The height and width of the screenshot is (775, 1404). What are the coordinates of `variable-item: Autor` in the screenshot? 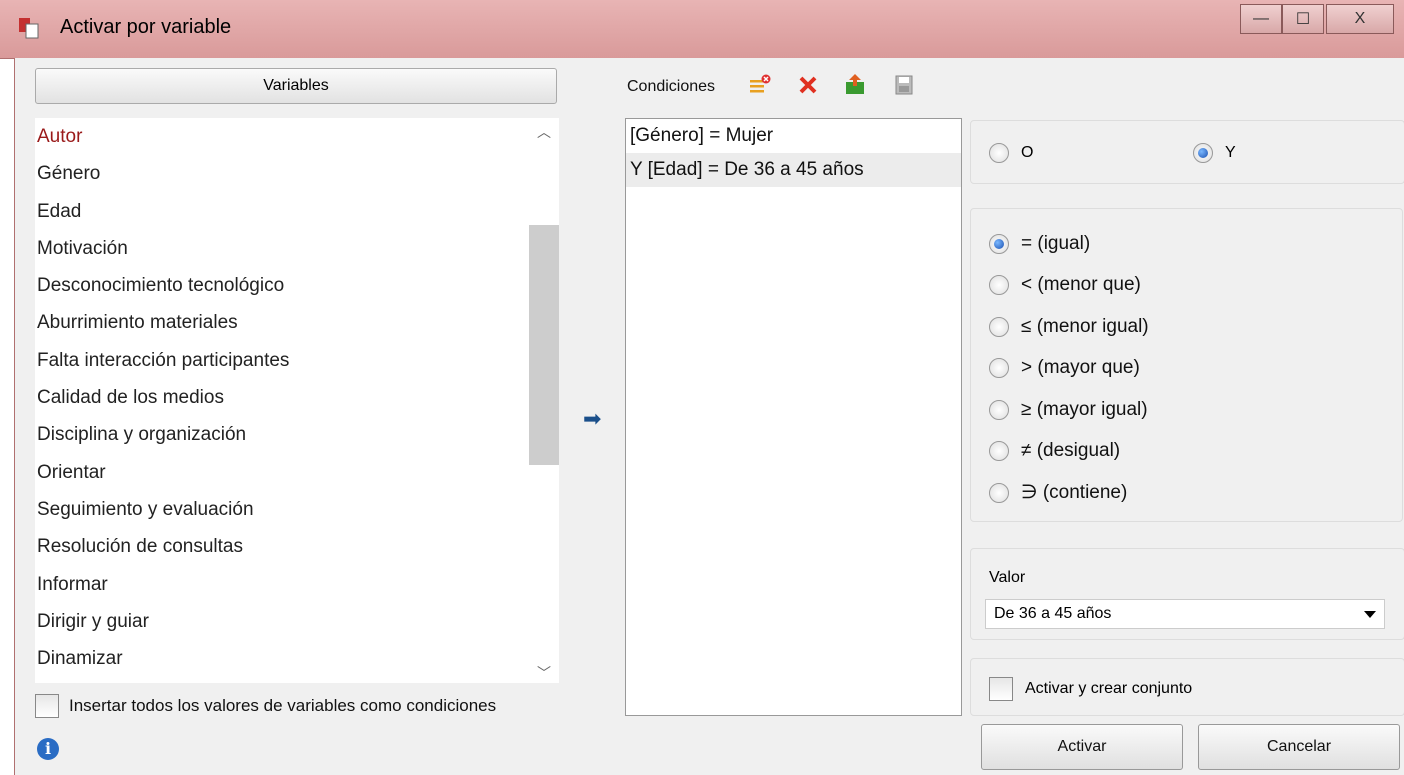 It's located at (296, 136).